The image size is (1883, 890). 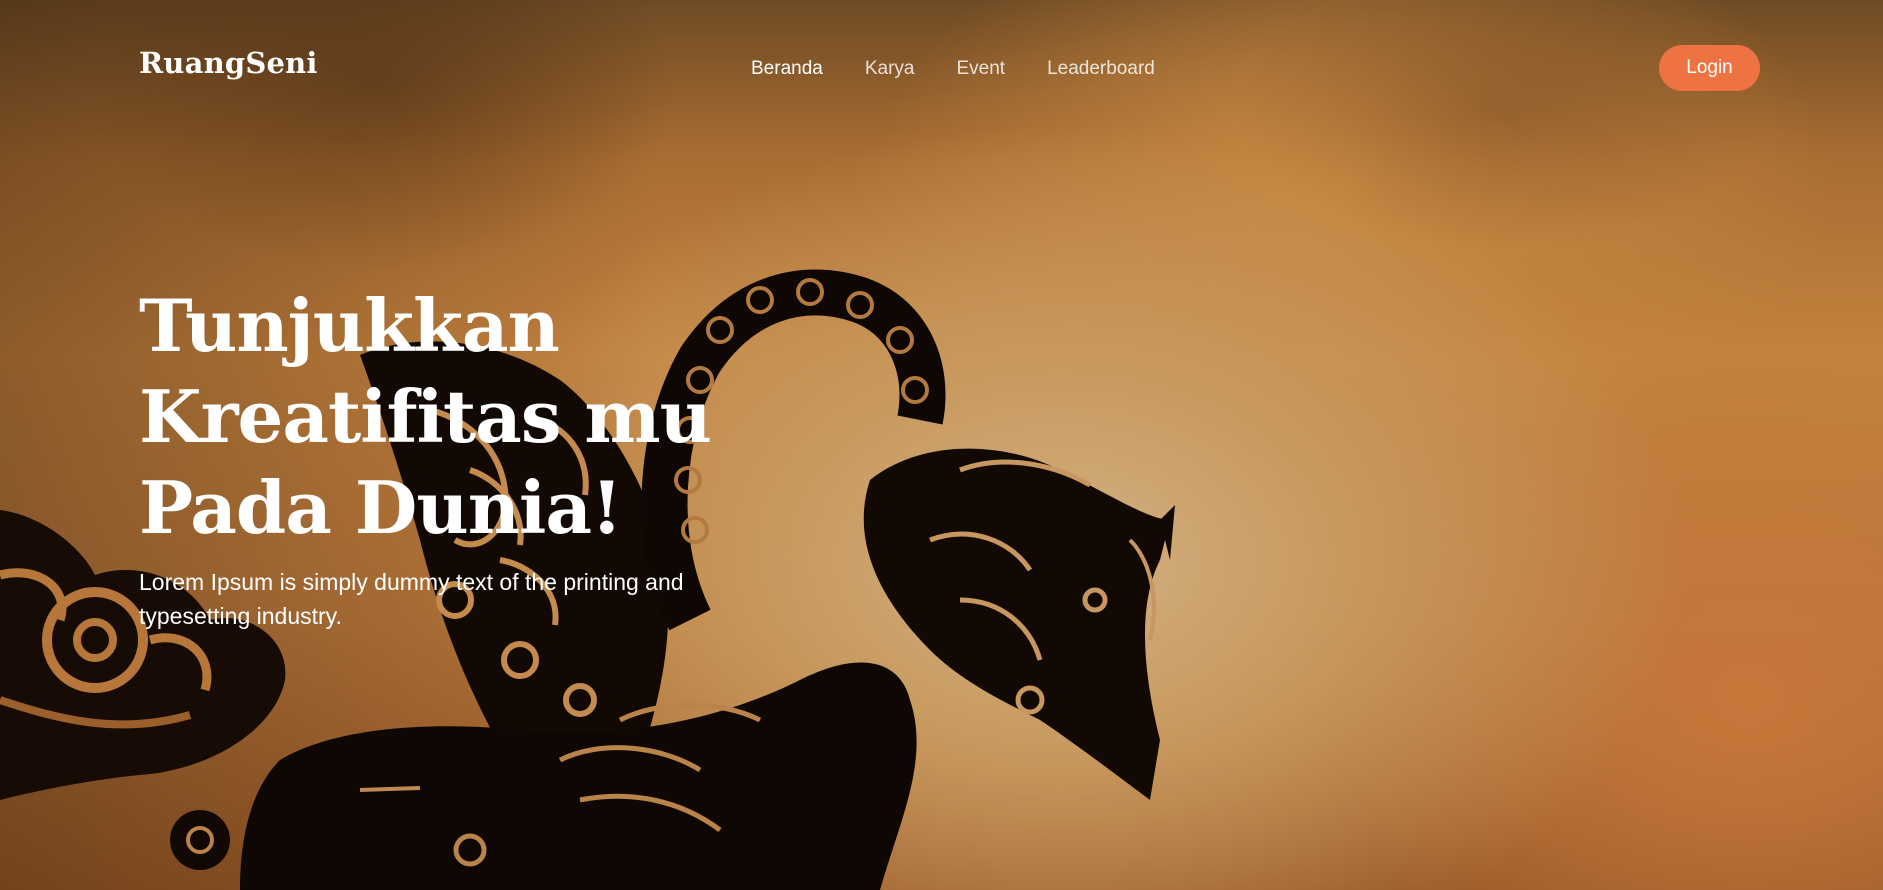 What do you see at coordinates (787, 69) in the screenshot?
I see `nav-link-beranda: Beranda` at bounding box center [787, 69].